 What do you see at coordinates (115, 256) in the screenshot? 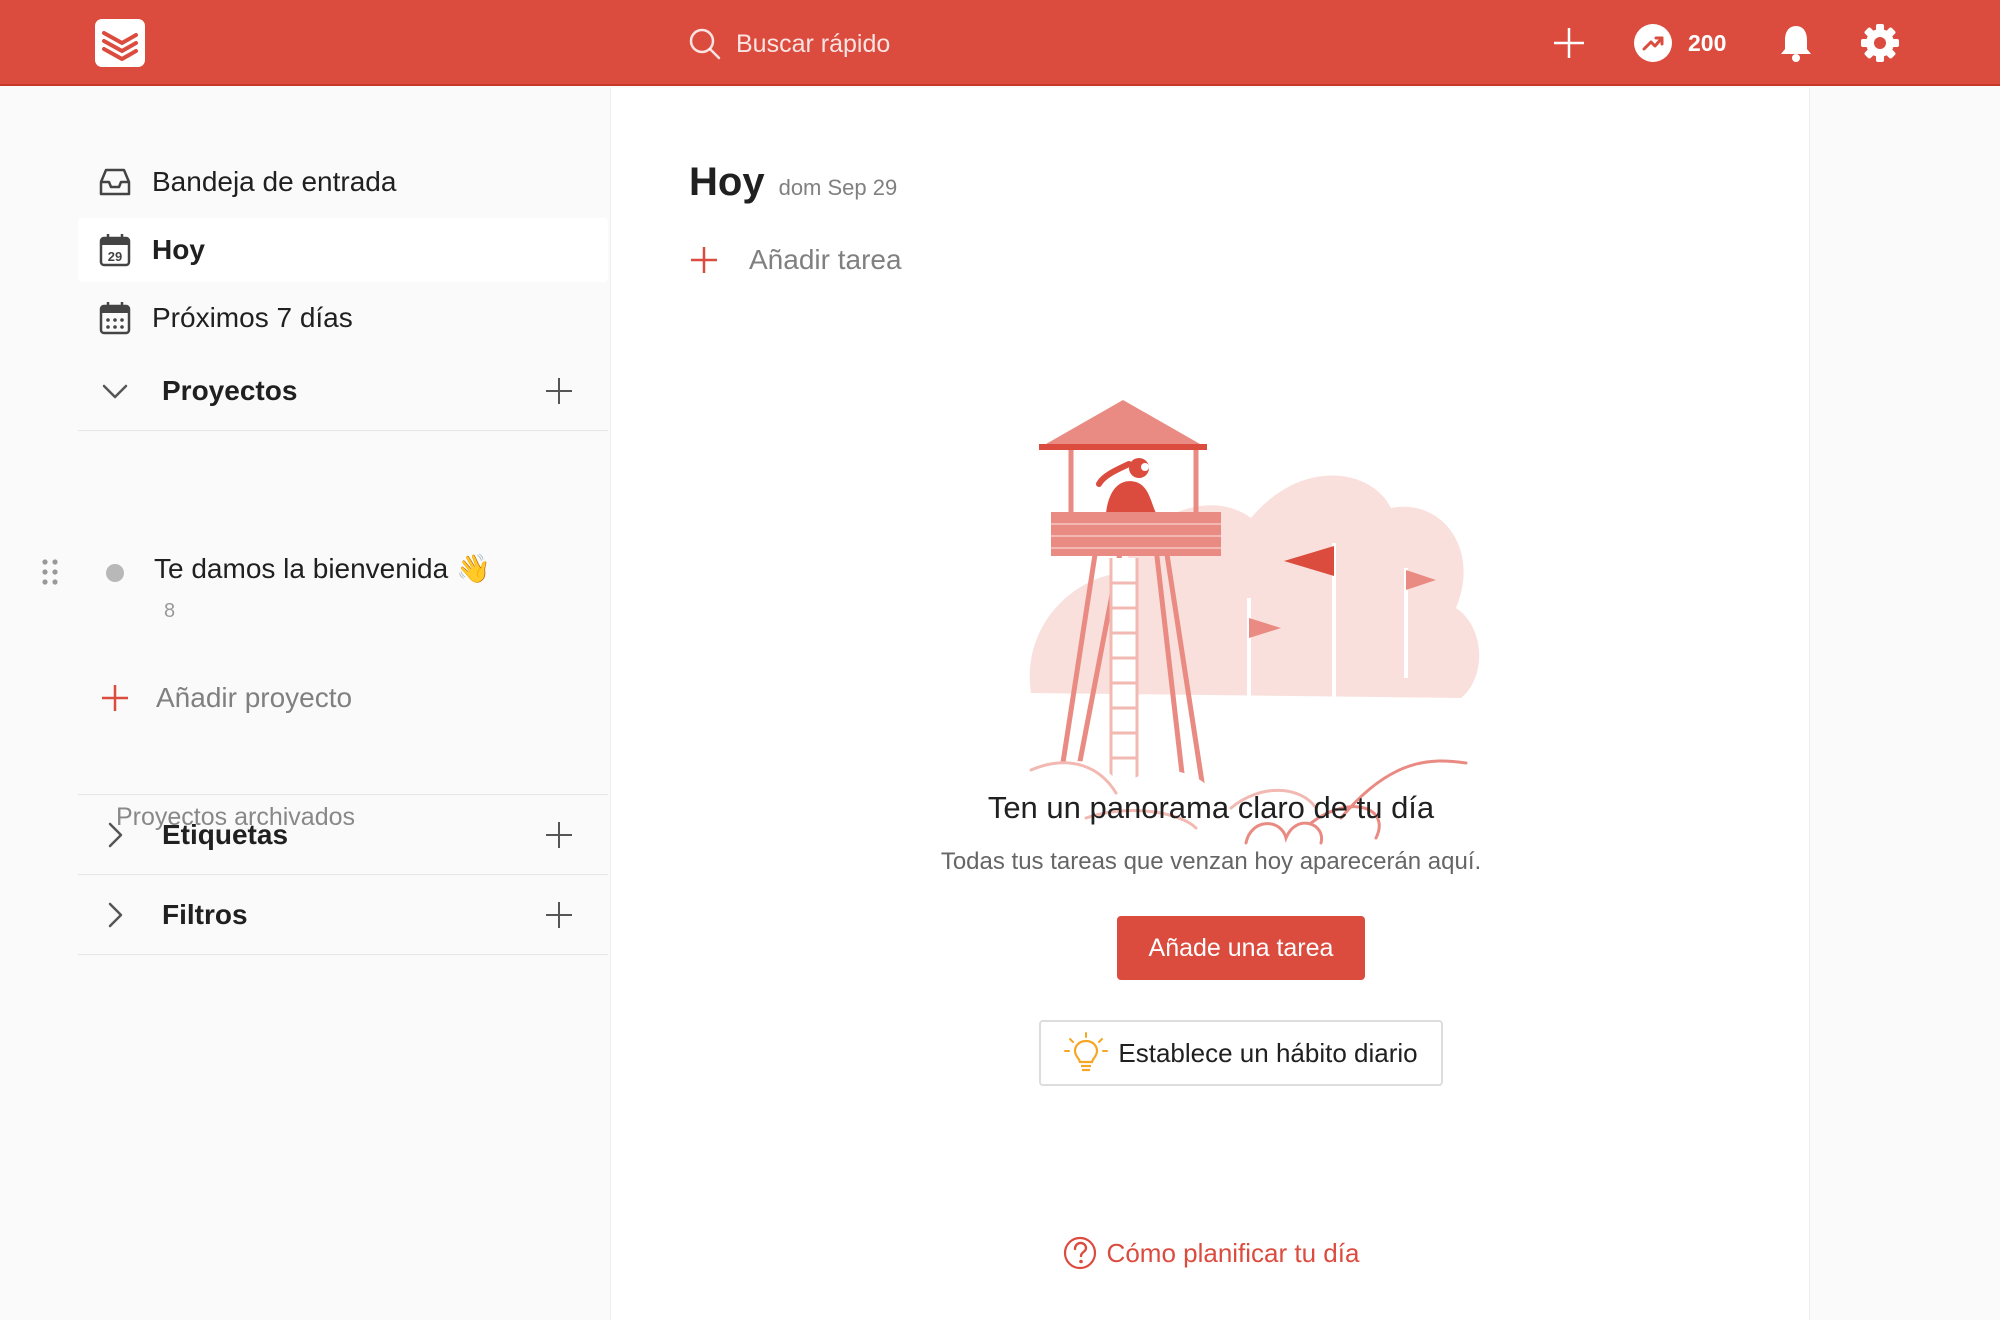
I see `calendar-day-number: 29` at bounding box center [115, 256].